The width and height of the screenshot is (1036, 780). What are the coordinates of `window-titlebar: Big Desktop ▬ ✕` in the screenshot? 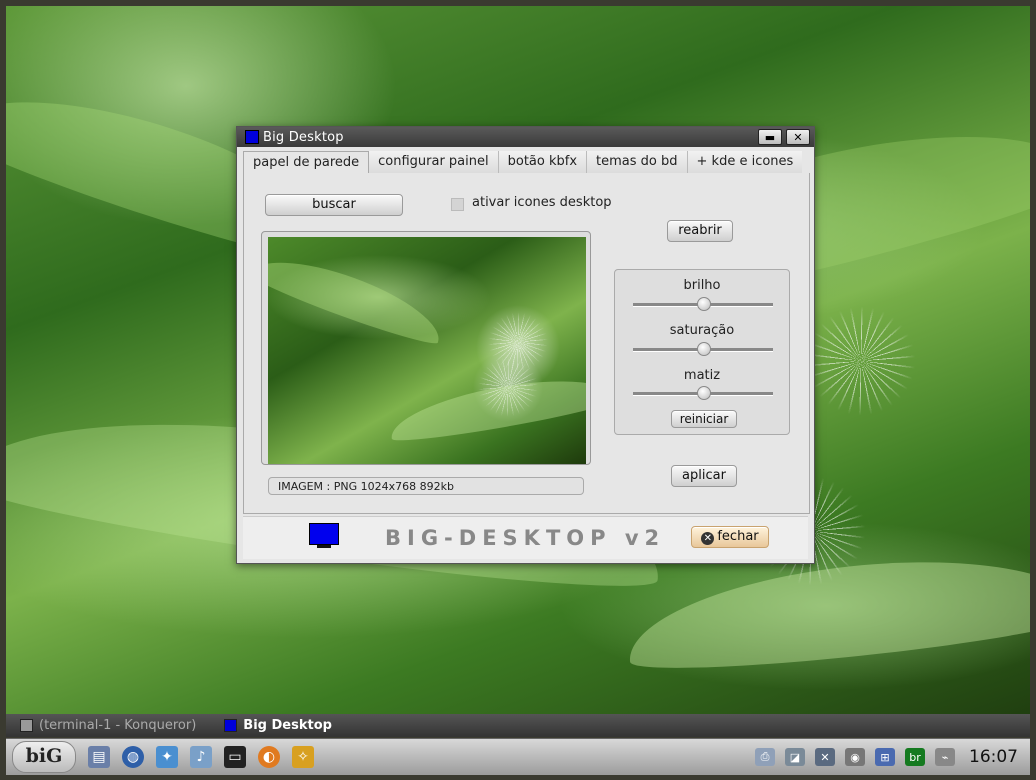 It's located at (525, 137).